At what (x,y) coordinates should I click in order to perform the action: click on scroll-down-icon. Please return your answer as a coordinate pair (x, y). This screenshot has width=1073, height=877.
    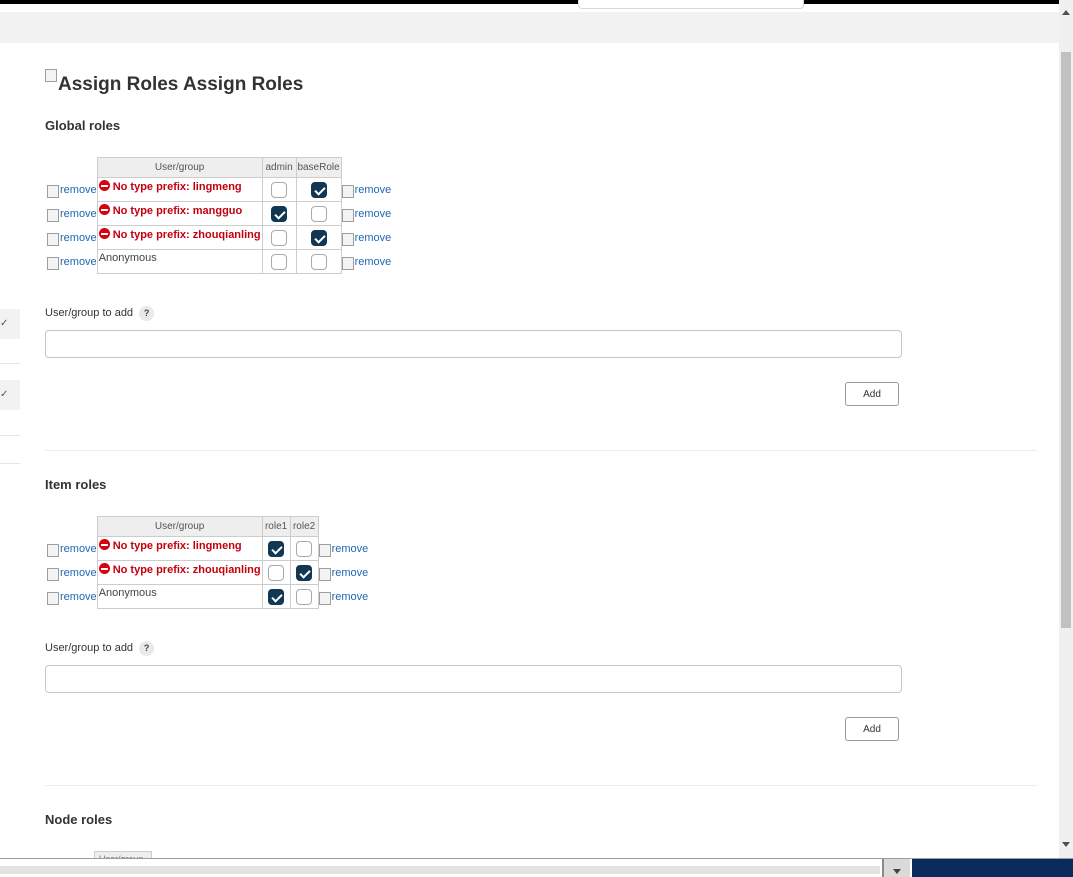
    Looking at the image, I should click on (1066, 844).